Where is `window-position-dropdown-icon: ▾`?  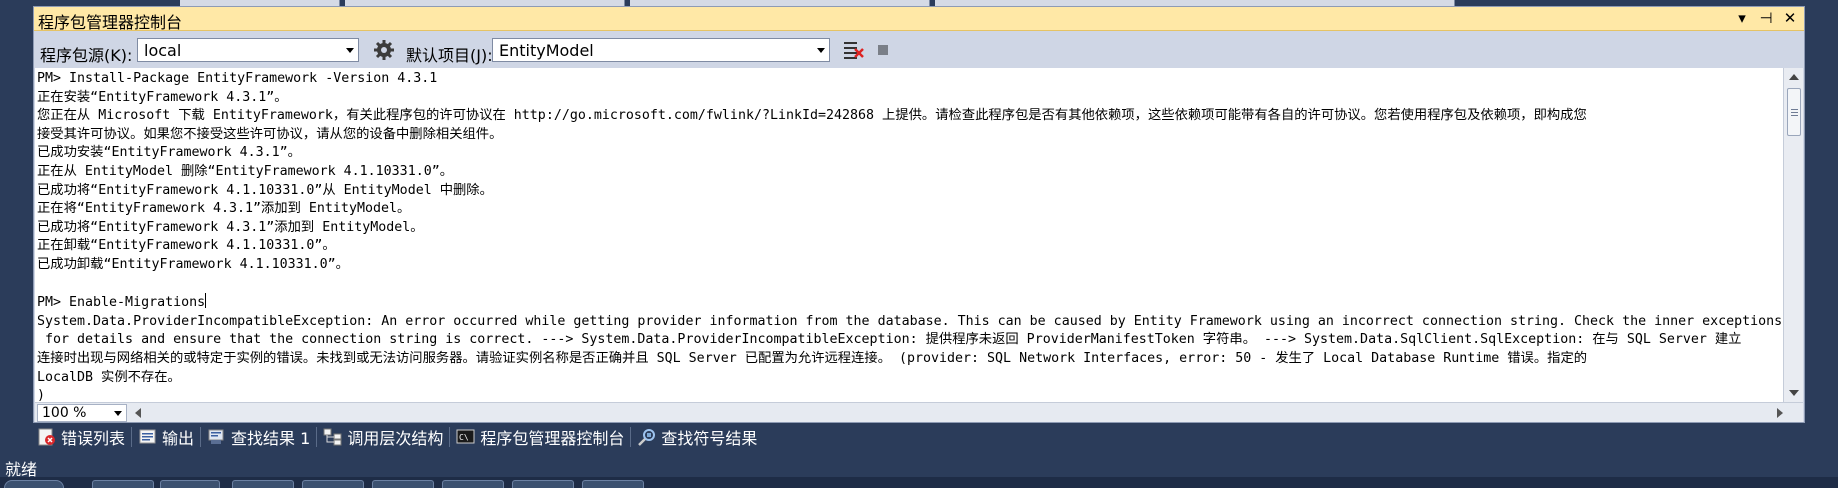
window-position-dropdown-icon: ▾ is located at coordinates (1742, 18).